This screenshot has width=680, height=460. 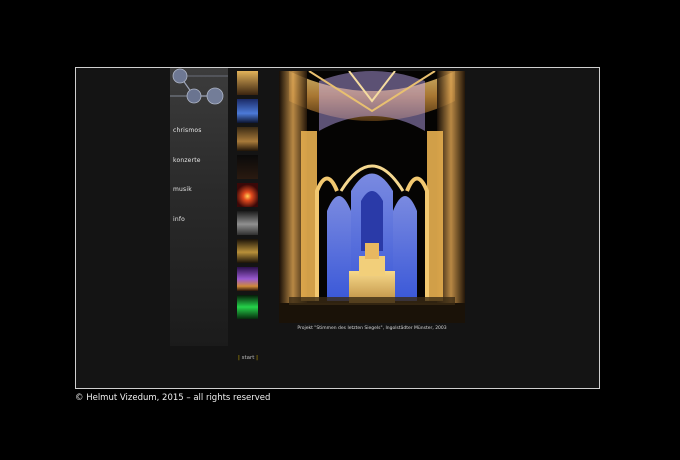 What do you see at coordinates (187, 160) in the screenshot?
I see `nav-item-konzerte: konzerte` at bounding box center [187, 160].